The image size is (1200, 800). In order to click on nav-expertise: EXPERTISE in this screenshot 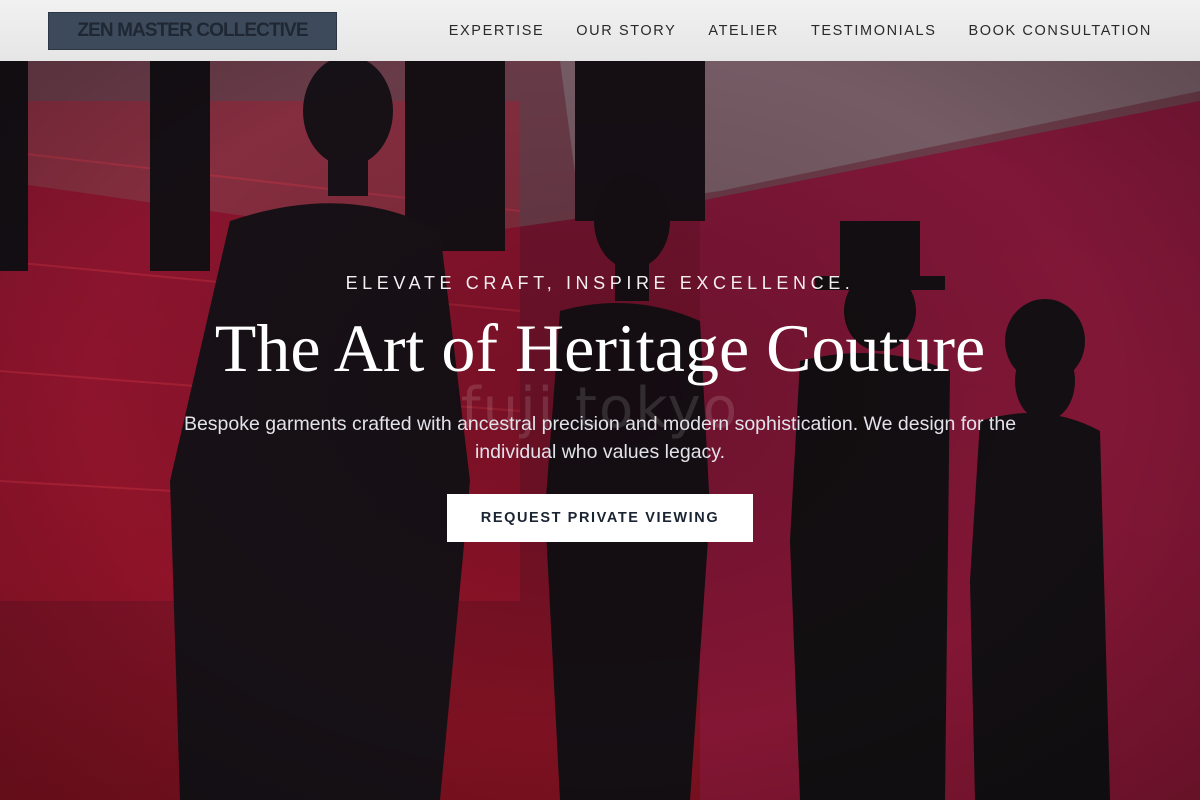, I will do `click(497, 31)`.